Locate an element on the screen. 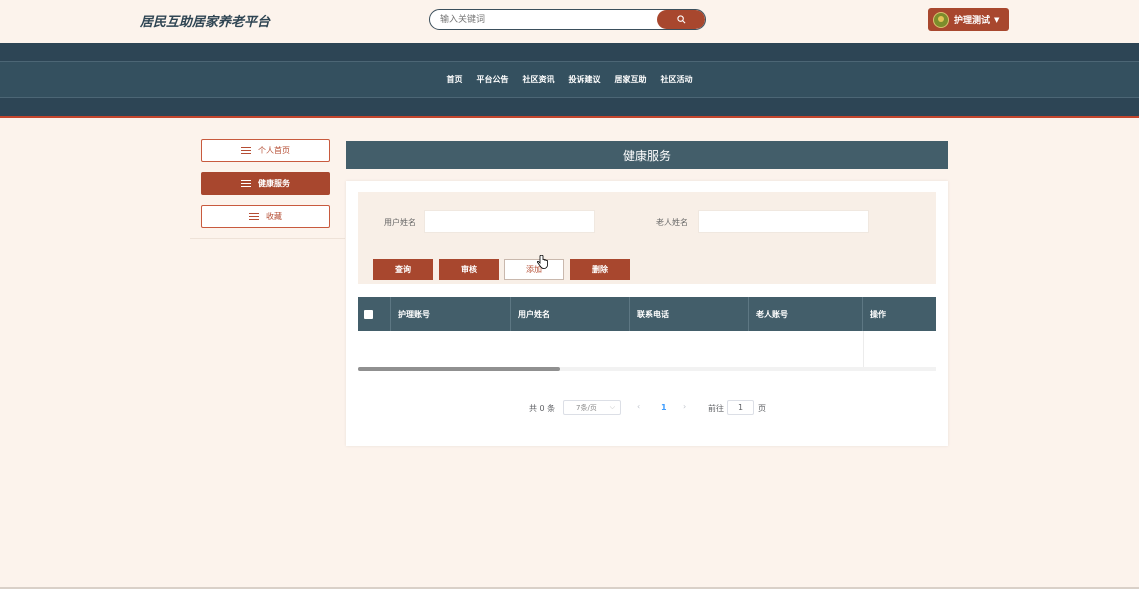 Image resolution: width=1139 pixels, height=589 pixels. hand-cursor-icon is located at coordinates (542, 262).